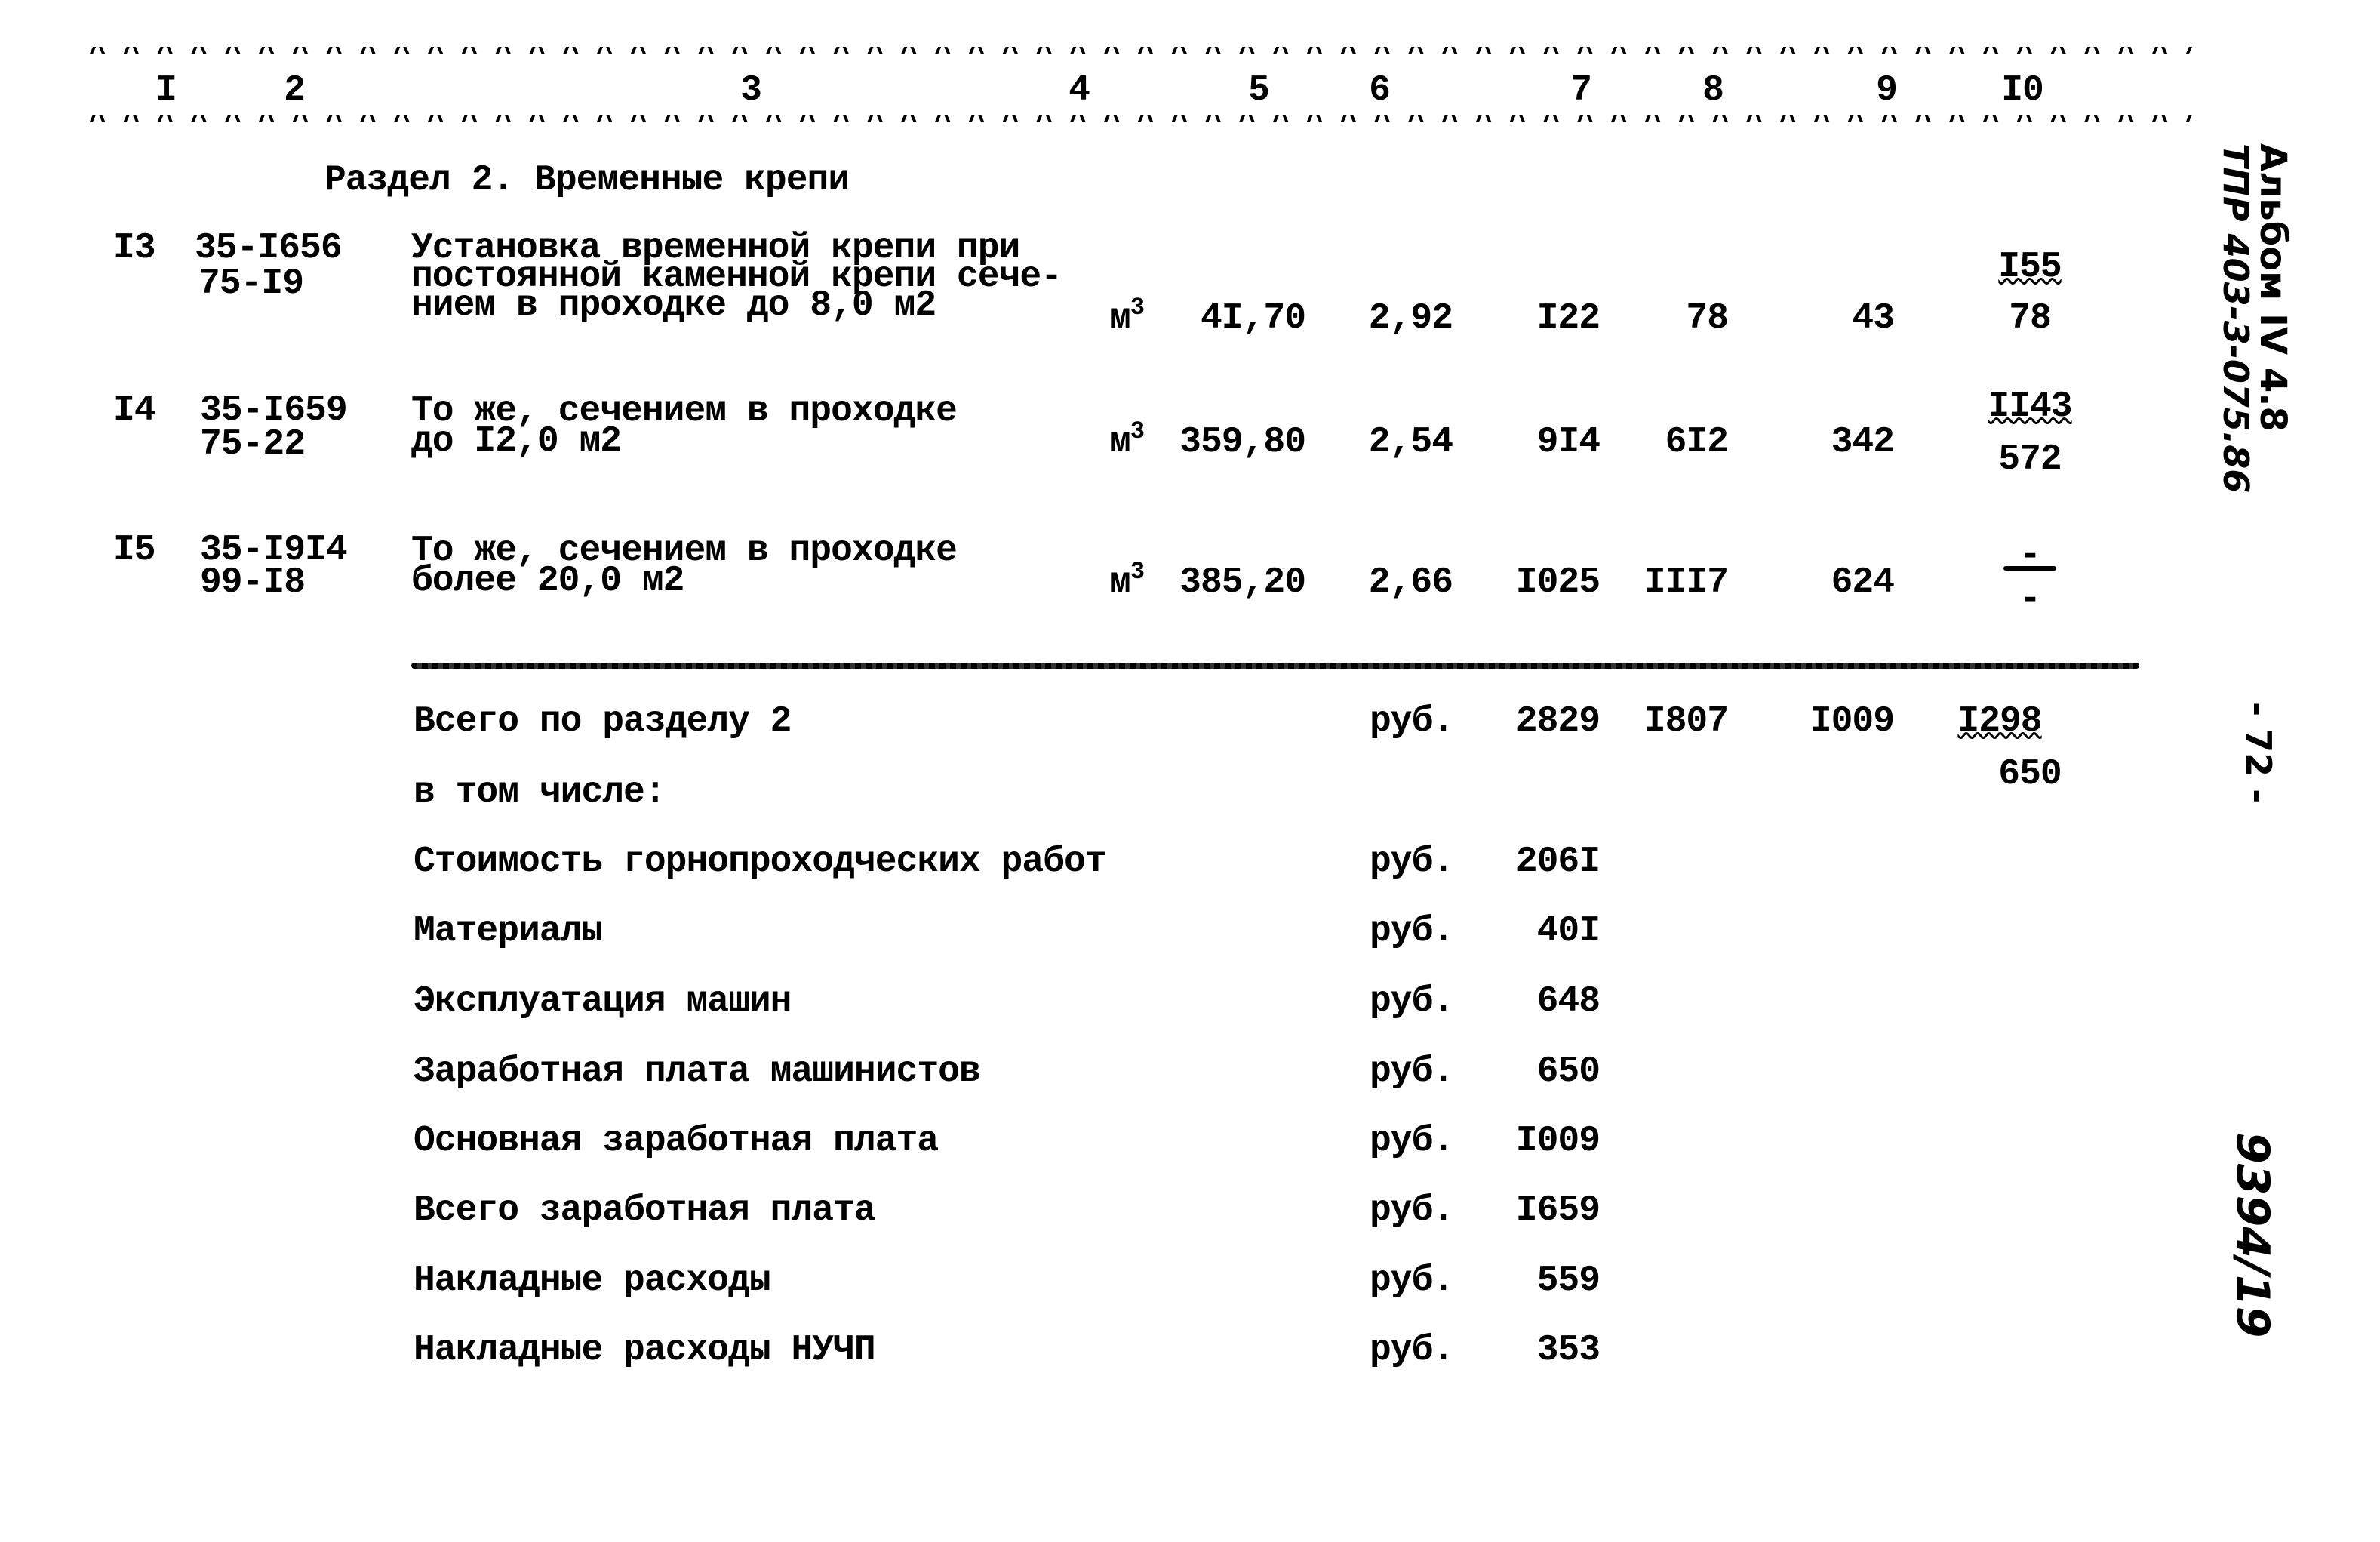 The width and height of the screenshot is (2380, 1542). What do you see at coordinates (1253, 318) in the screenshot?
I see `row-quantity: 4I,70` at bounding box center [1253, 318].